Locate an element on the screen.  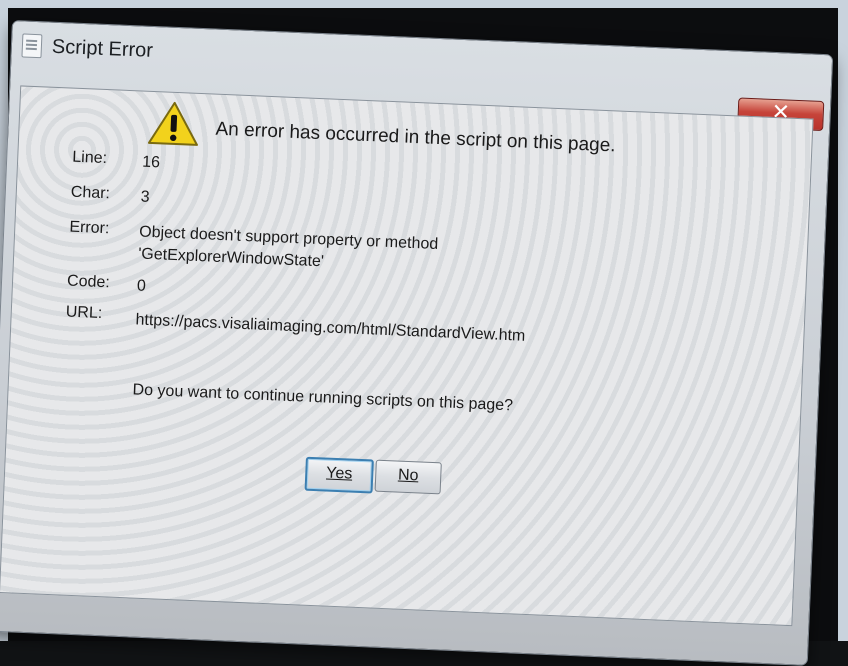
char-value: 3 is located at coordinates (145, 197).